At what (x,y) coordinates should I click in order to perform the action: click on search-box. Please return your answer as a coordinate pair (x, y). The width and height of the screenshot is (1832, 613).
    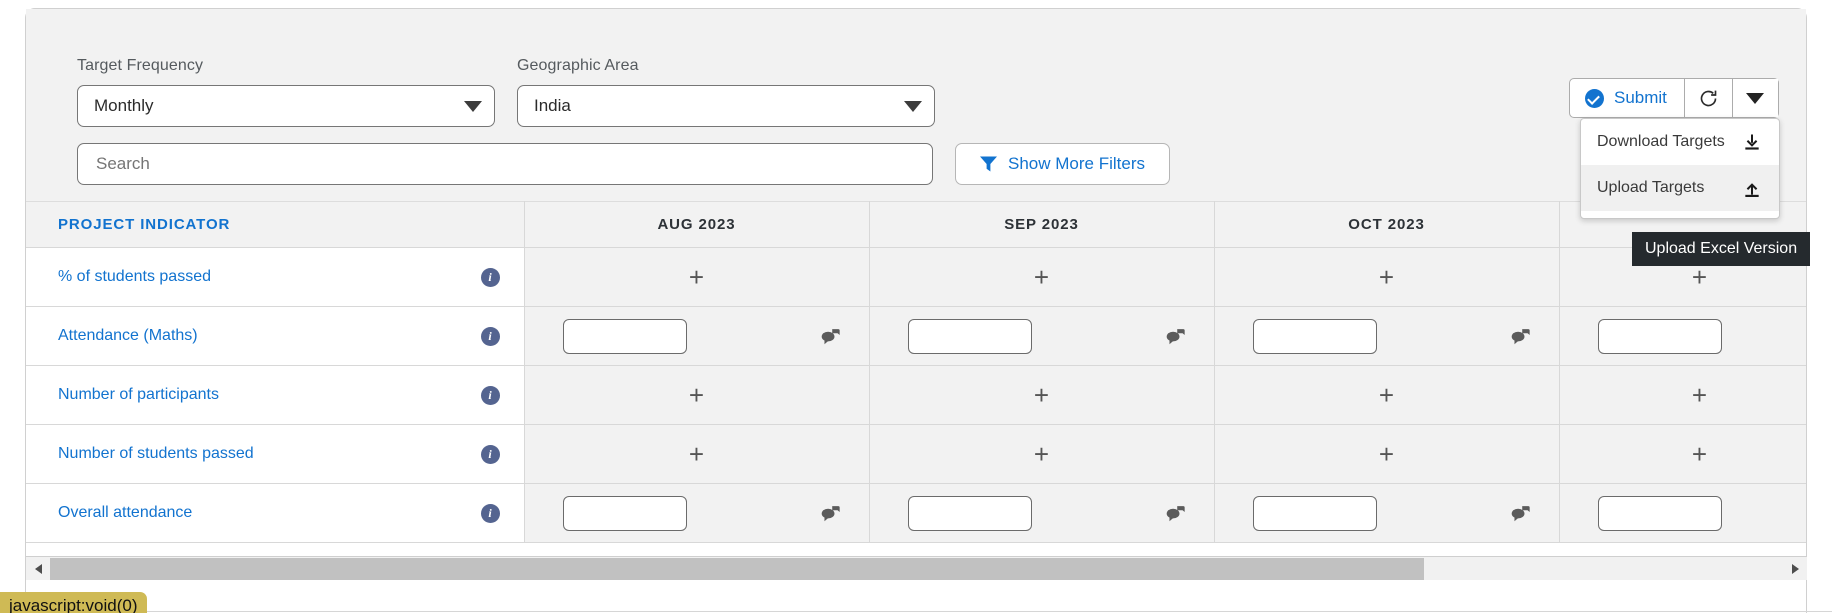
    Looking at the image, I should click on (505, 164).